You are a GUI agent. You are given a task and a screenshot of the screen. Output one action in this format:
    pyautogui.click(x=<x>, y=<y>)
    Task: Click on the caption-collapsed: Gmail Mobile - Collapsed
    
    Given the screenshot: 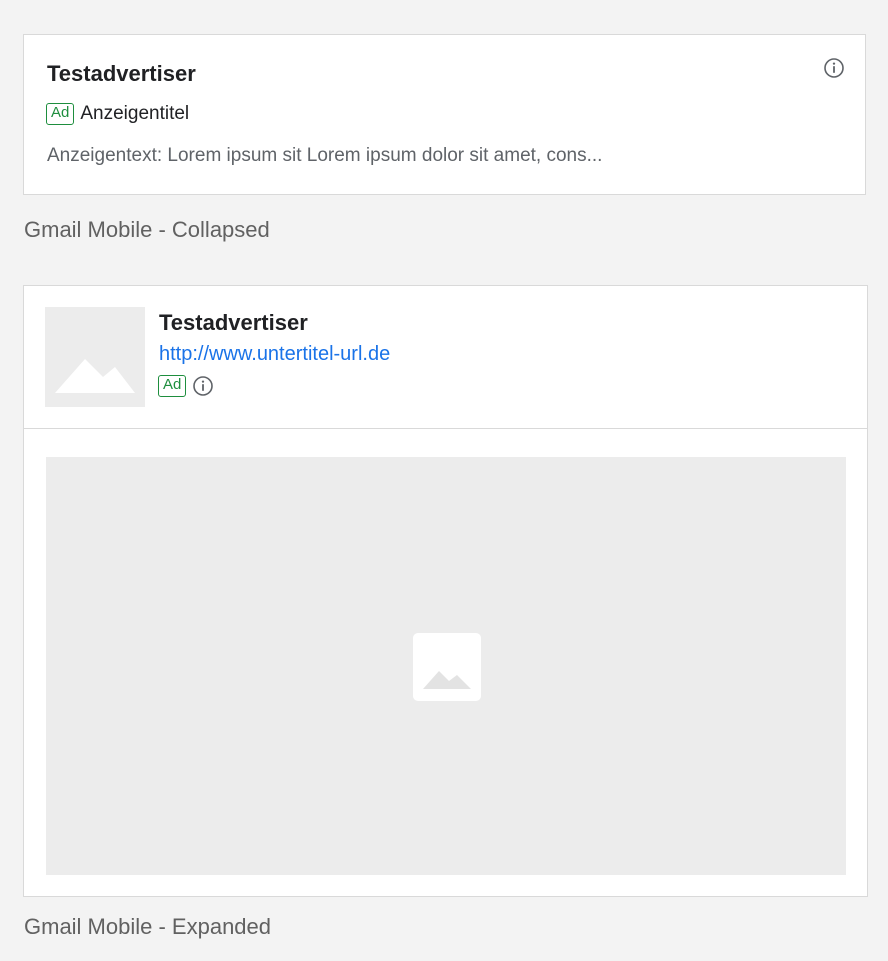 What is the action you would take?
    pyautogui.click(x=147, y=229)
    